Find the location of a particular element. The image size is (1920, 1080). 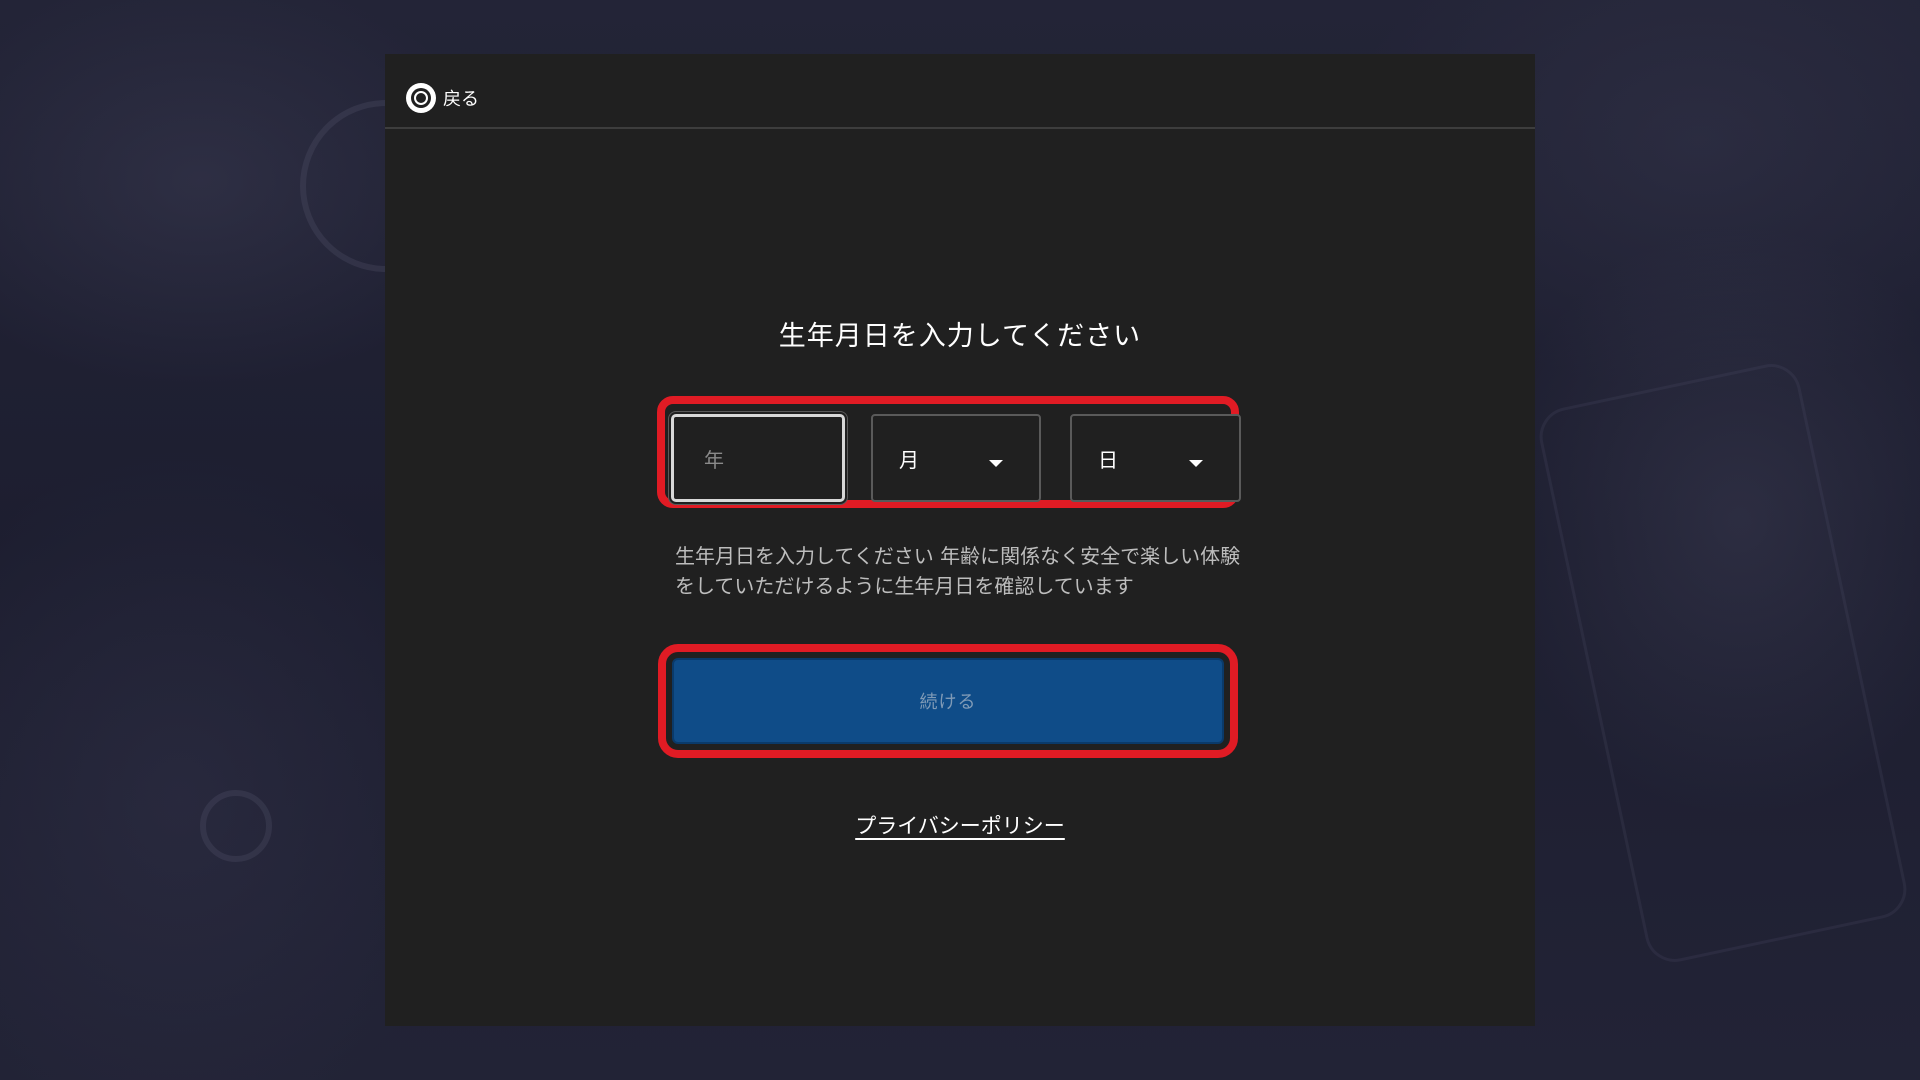

privacy-container: プライバシーポリシー is located at coordinates (960, 825).